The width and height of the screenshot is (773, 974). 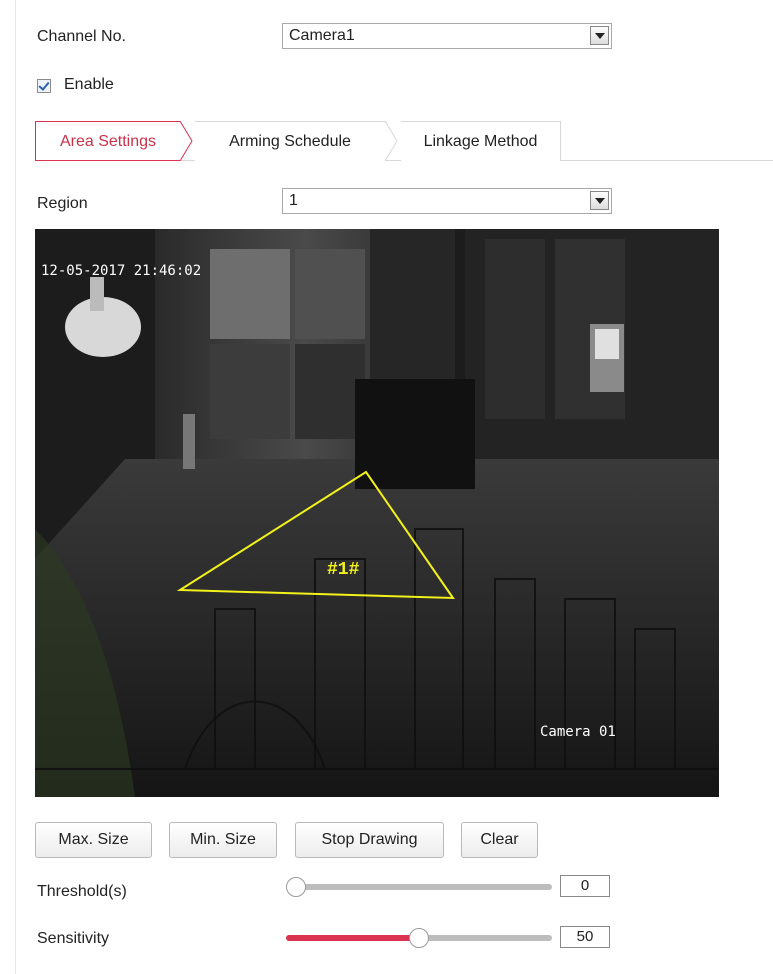 What do you see at coordinates (93, 840) in the screenshot?
I see `max-size-button: Max. Size` at bounding box center [93, 840].